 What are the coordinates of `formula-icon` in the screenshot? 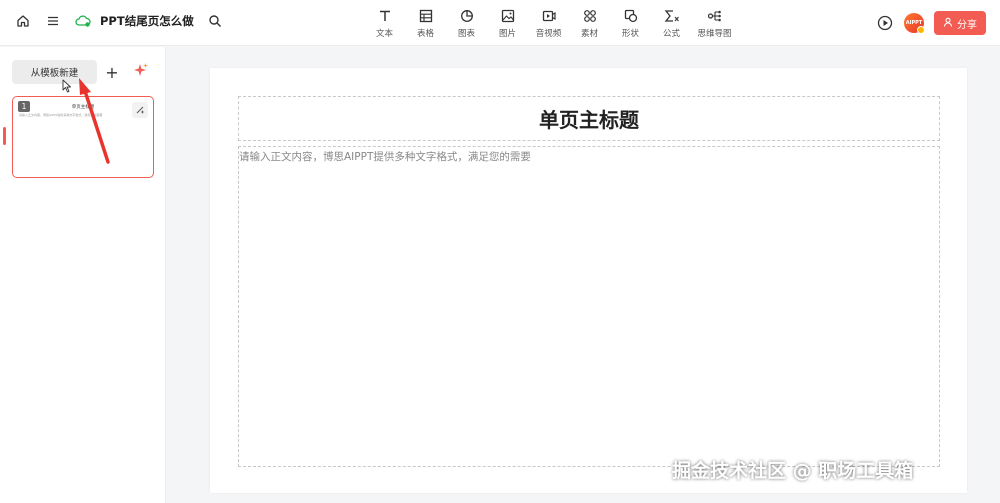 It's located at (672, 16).